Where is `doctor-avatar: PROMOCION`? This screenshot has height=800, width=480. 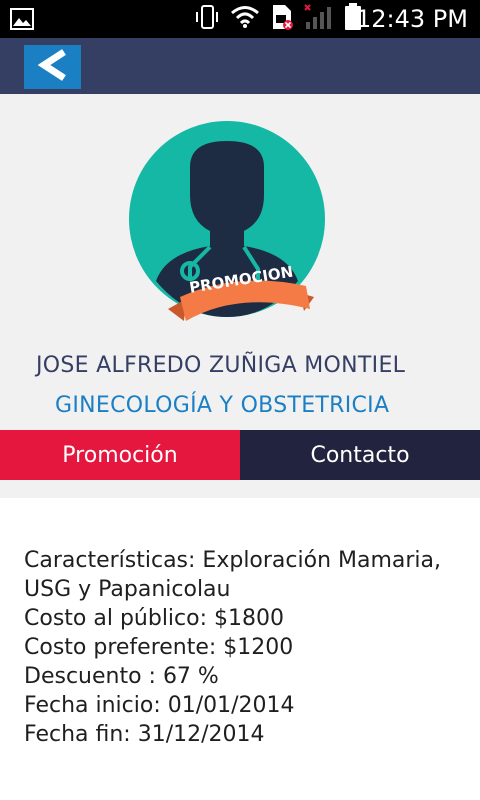
doctor-avatar: PROMOCION is located at coordinates (228, 226).